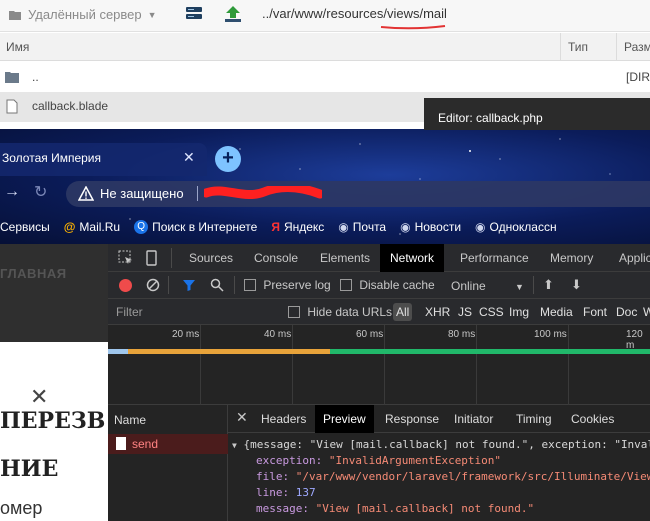  Describe the element at coordinates (189, 285) in the screenshot. I see `filter-icon` at that location.